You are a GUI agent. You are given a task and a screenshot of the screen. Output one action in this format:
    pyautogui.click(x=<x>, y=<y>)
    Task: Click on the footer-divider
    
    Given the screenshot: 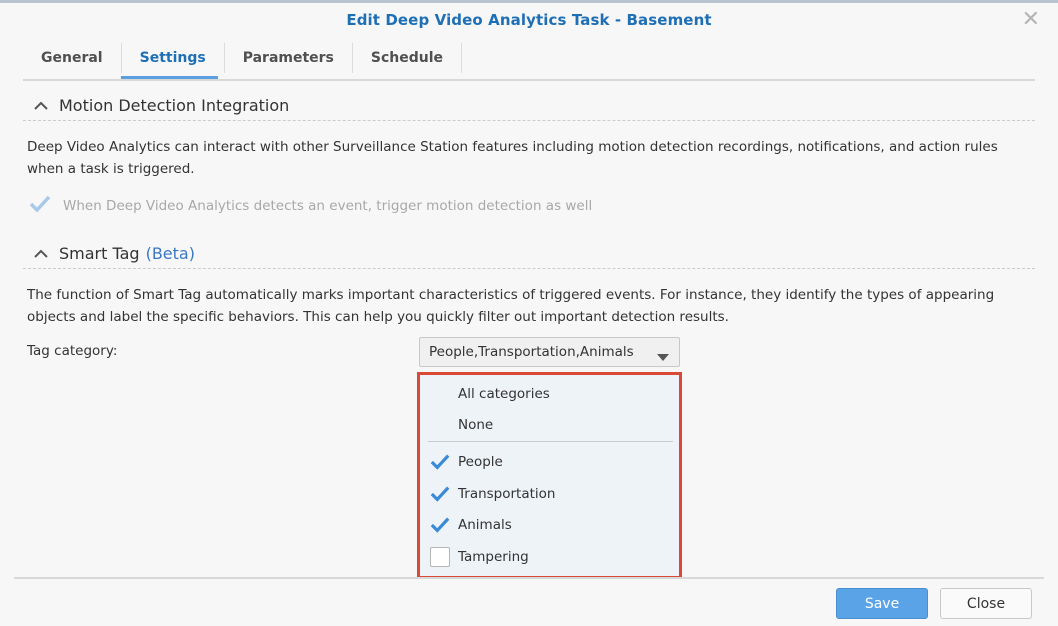 What is the action you would take?
    pyautogui.click(x=529, y=578)
    